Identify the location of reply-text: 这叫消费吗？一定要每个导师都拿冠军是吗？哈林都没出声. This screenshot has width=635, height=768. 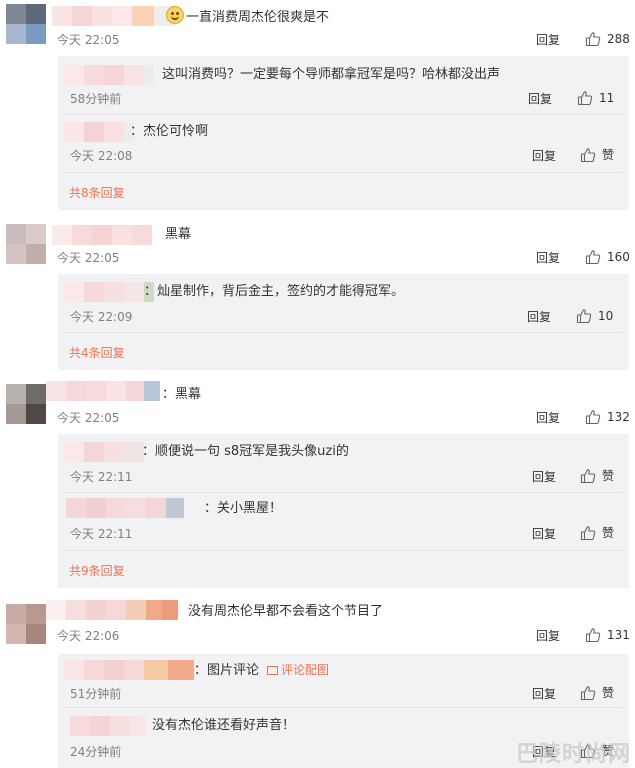
(331, 74).